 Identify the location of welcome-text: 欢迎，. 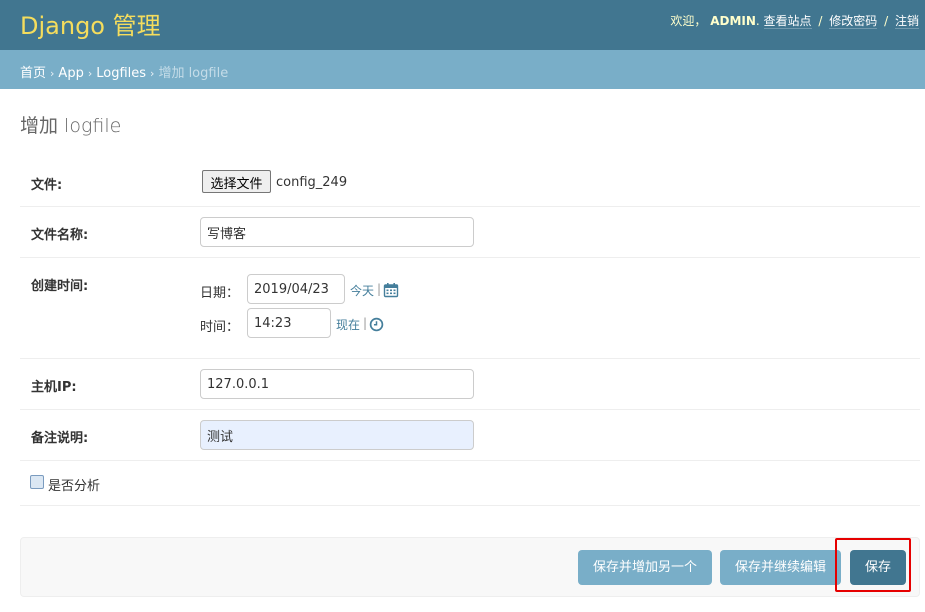
(688, 21).